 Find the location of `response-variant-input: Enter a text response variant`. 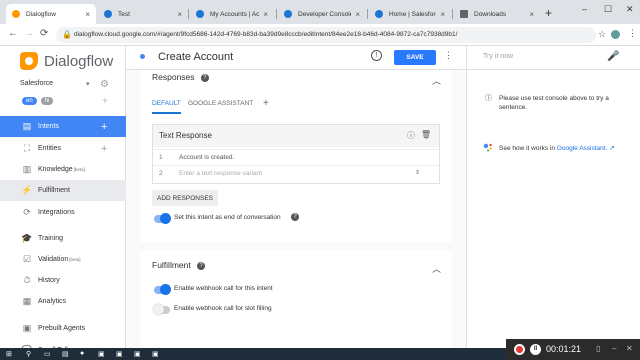

response-variant-input: Enter a text response variant is located at coordinates (220, 173).